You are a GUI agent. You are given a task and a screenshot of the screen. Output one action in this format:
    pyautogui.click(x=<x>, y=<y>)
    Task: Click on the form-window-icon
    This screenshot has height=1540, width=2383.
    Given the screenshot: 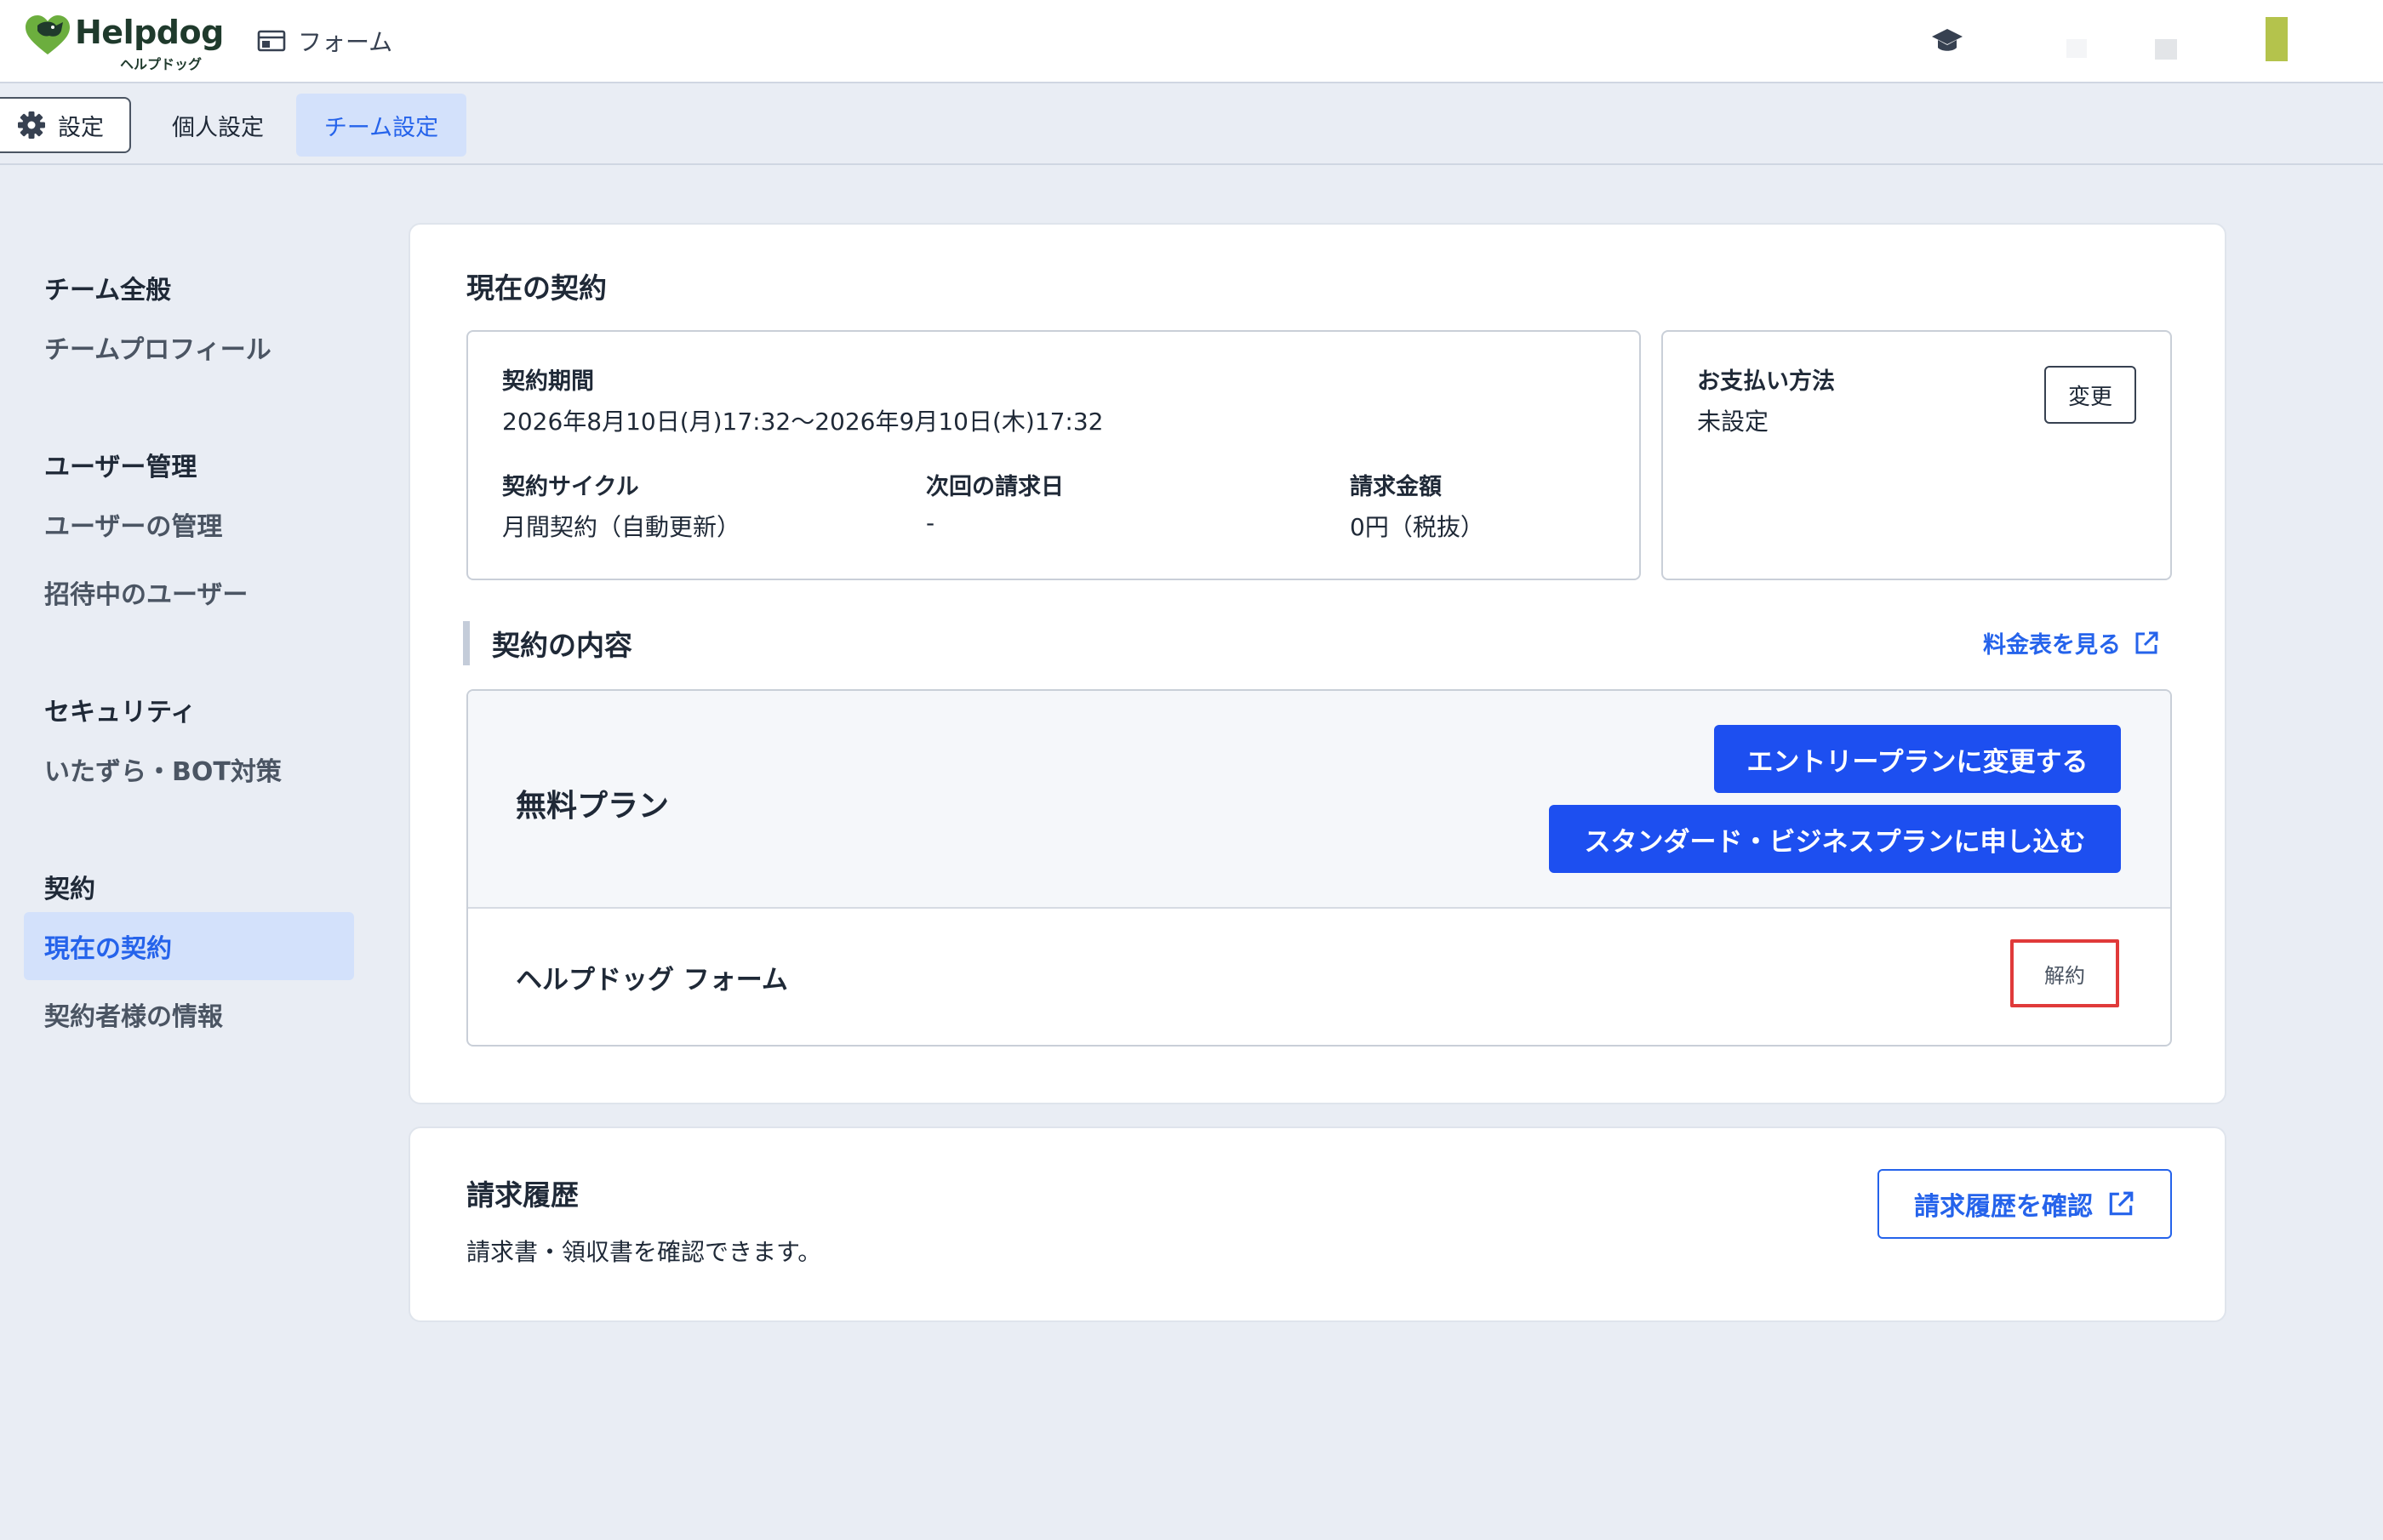 What is the action you would take?
    pyautogui.click(x=271, y=41)
    